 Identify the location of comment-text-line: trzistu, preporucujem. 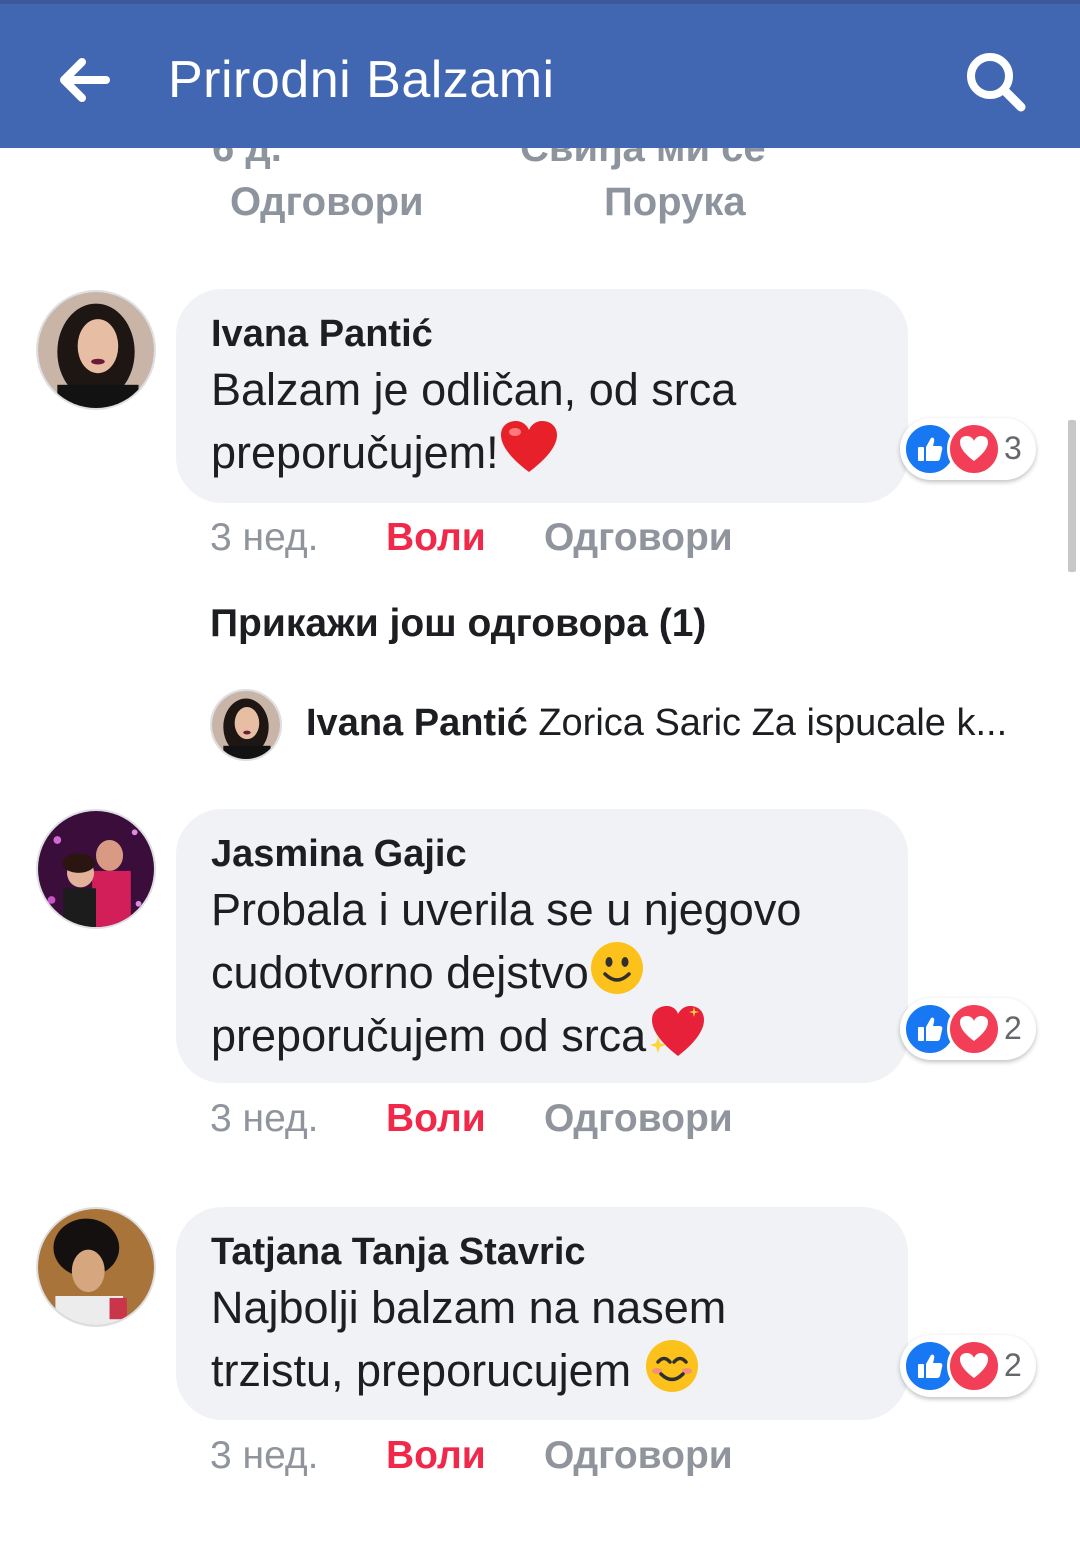
(541, 1369).